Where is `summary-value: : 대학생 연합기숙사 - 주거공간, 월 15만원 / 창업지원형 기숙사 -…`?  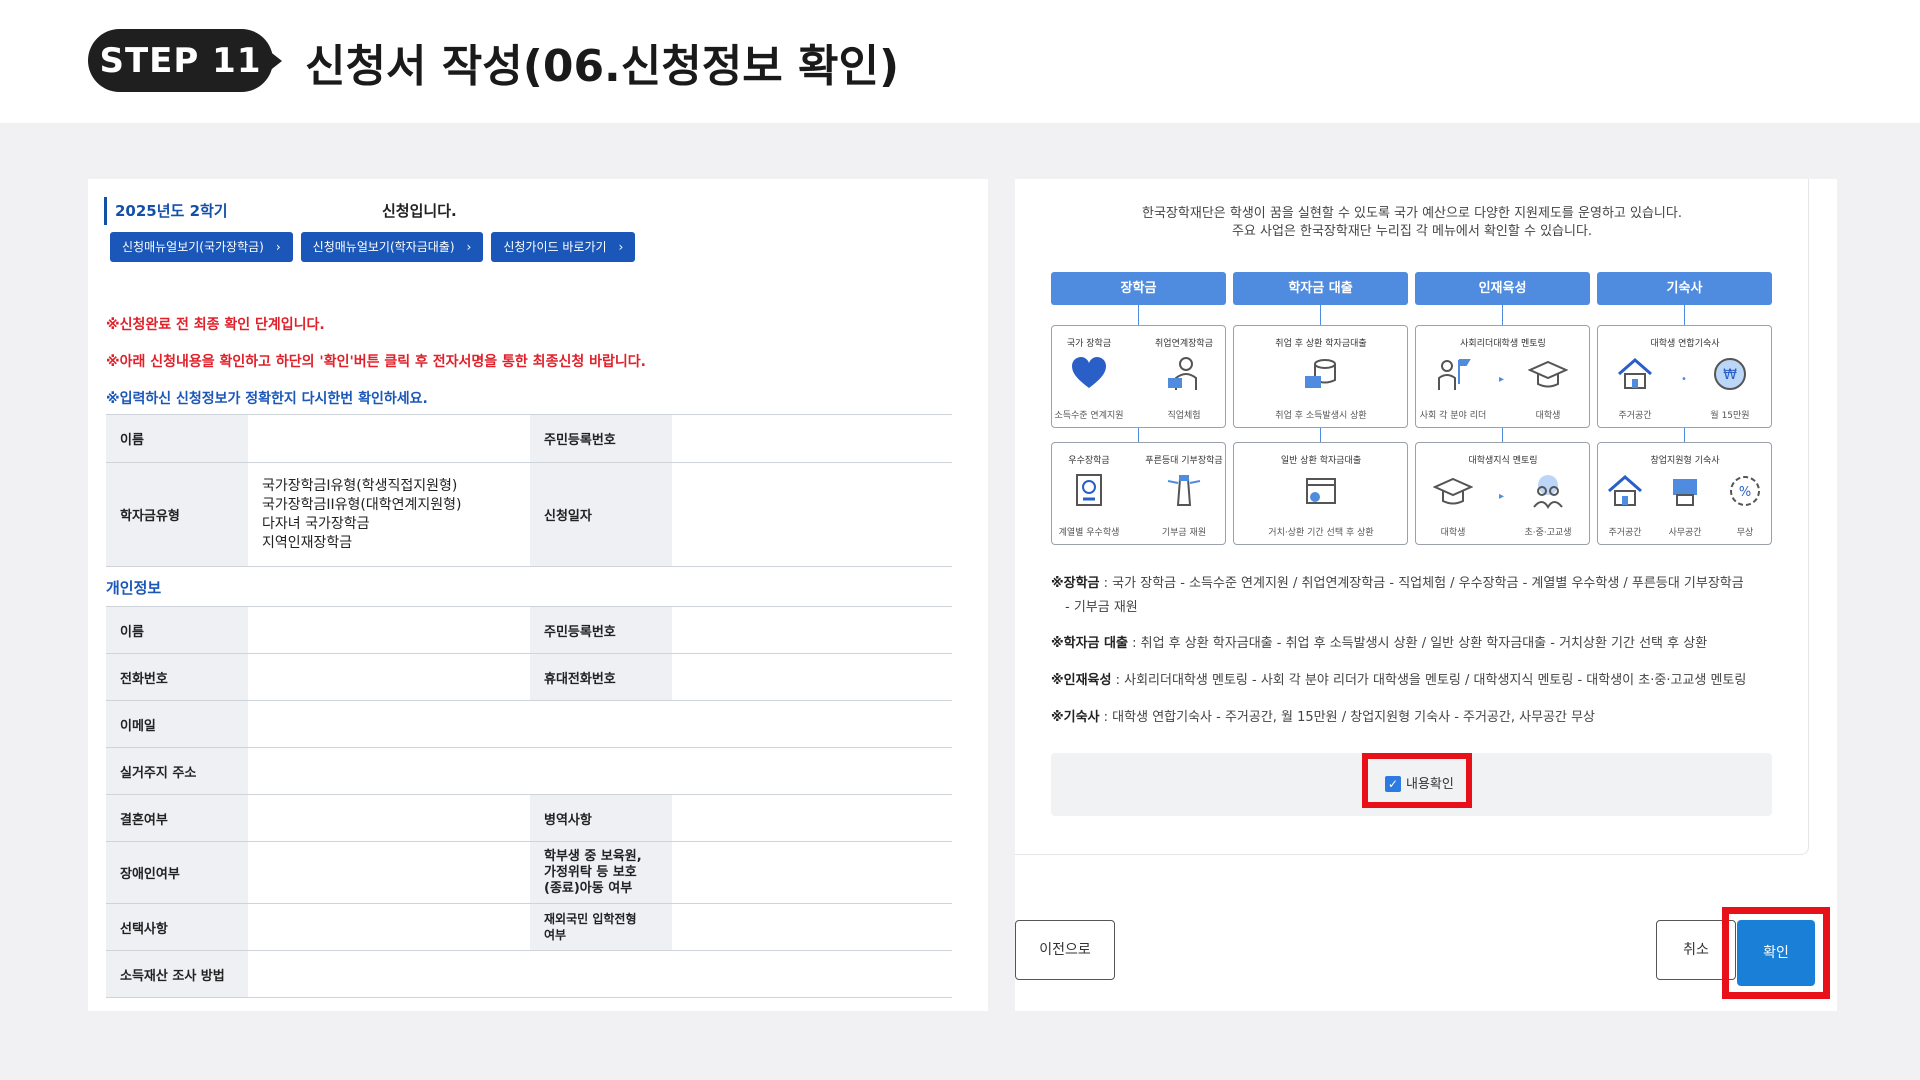
summary-value: : 대학생 연합기숙사 - 주거공간, 월 15만원 / 창업지원형 기숙사 -… is located at coordinates (1347, 717).